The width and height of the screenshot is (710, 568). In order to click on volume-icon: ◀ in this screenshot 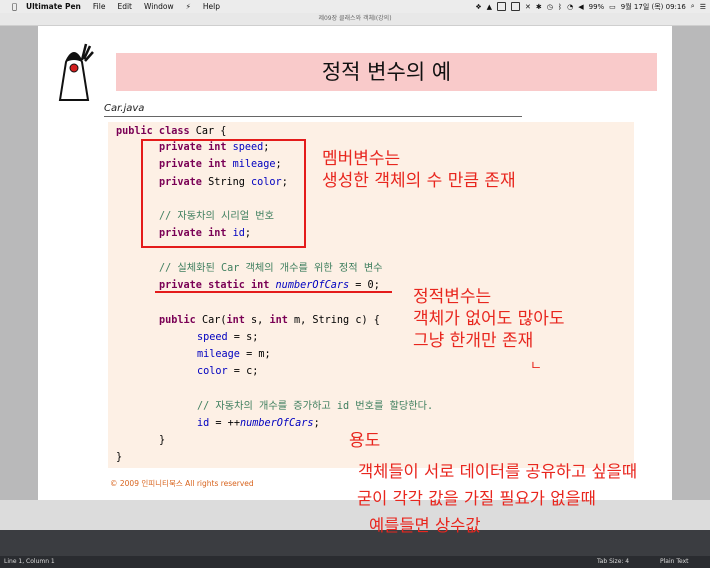, I will do `click(580, 7)`.